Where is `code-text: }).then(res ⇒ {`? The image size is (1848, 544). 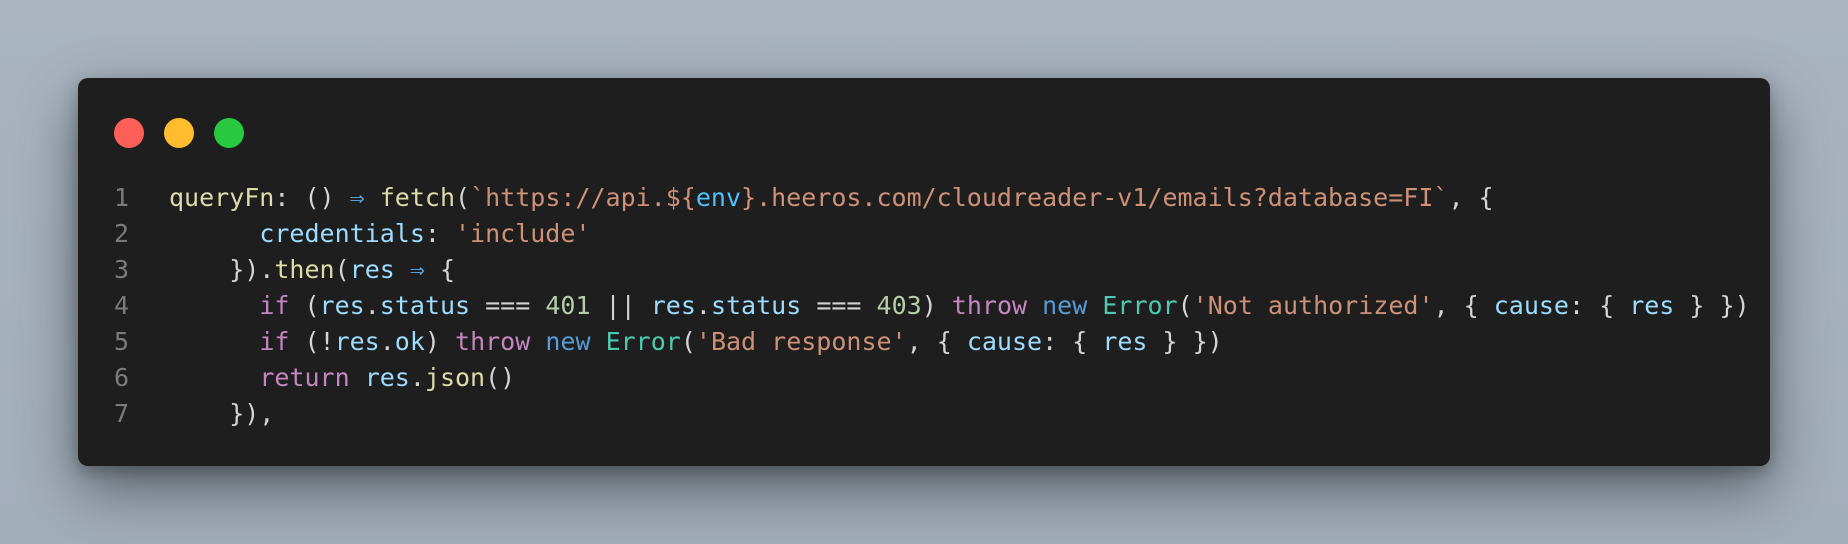
code-text: }).then(res ⇒ { is located at coordinates (312, 270).